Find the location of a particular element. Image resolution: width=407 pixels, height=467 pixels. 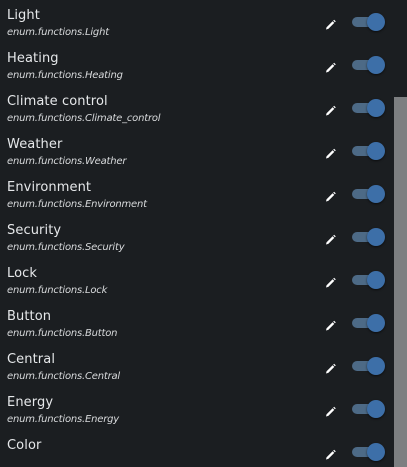

function-id: enum.functions.Lock is located at coordinates (57, 290).